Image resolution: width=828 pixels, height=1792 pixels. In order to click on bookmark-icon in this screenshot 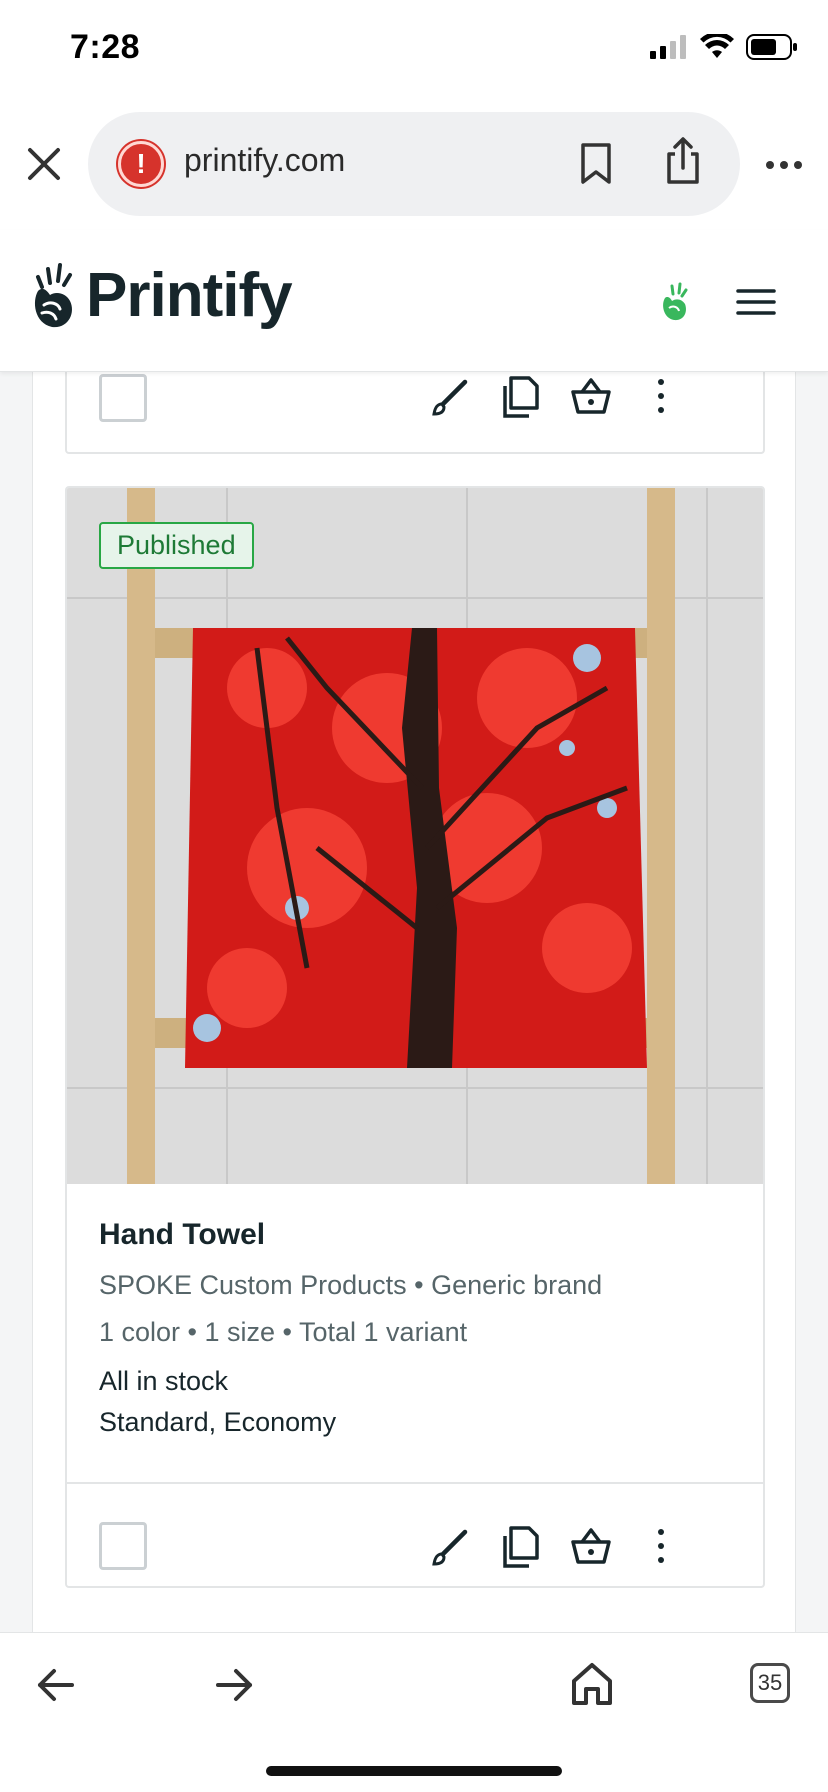, I will do `click(596, 164)`.